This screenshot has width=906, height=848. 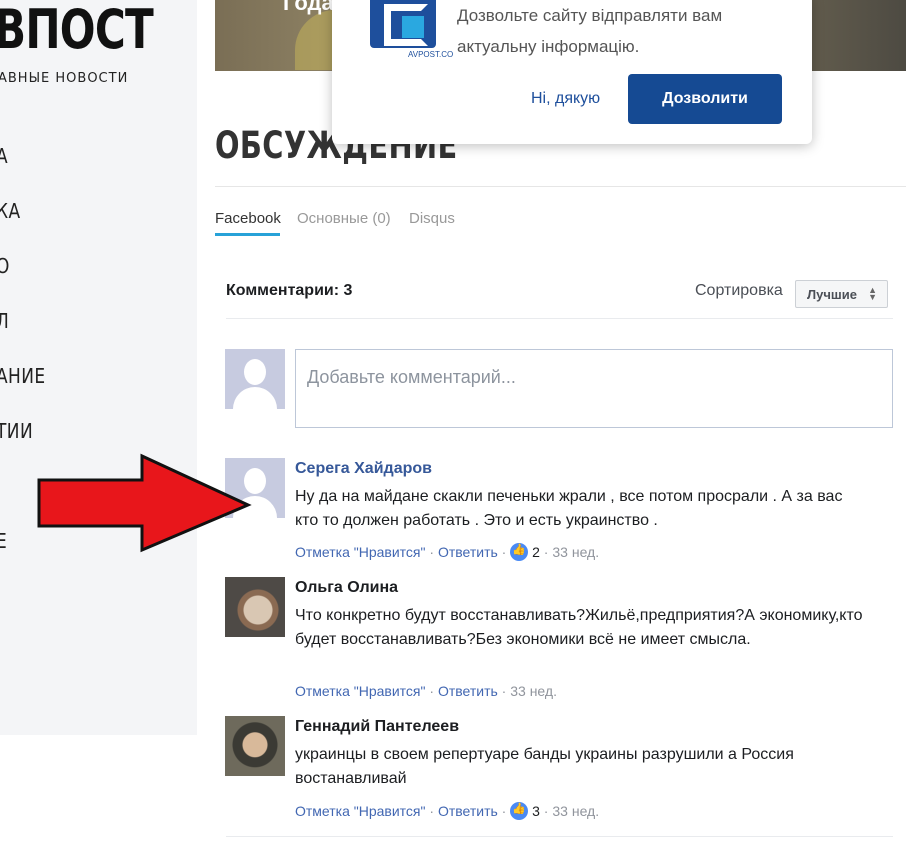 What do you see at coordinates (565, 99) in the screenshot?
I see `decline-button: Ні, дякую` at bounding box center [565, 99].